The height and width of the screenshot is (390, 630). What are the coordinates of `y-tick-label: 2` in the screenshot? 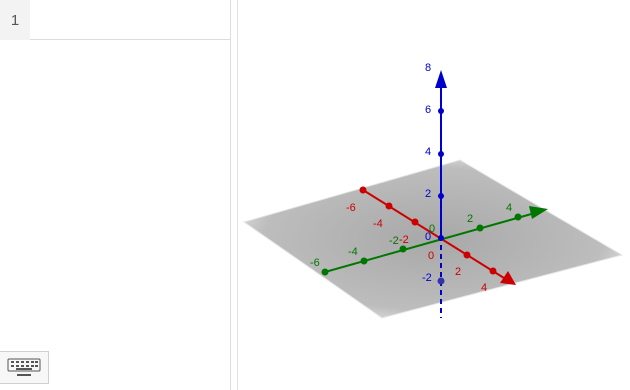 It's located at (470, 219).